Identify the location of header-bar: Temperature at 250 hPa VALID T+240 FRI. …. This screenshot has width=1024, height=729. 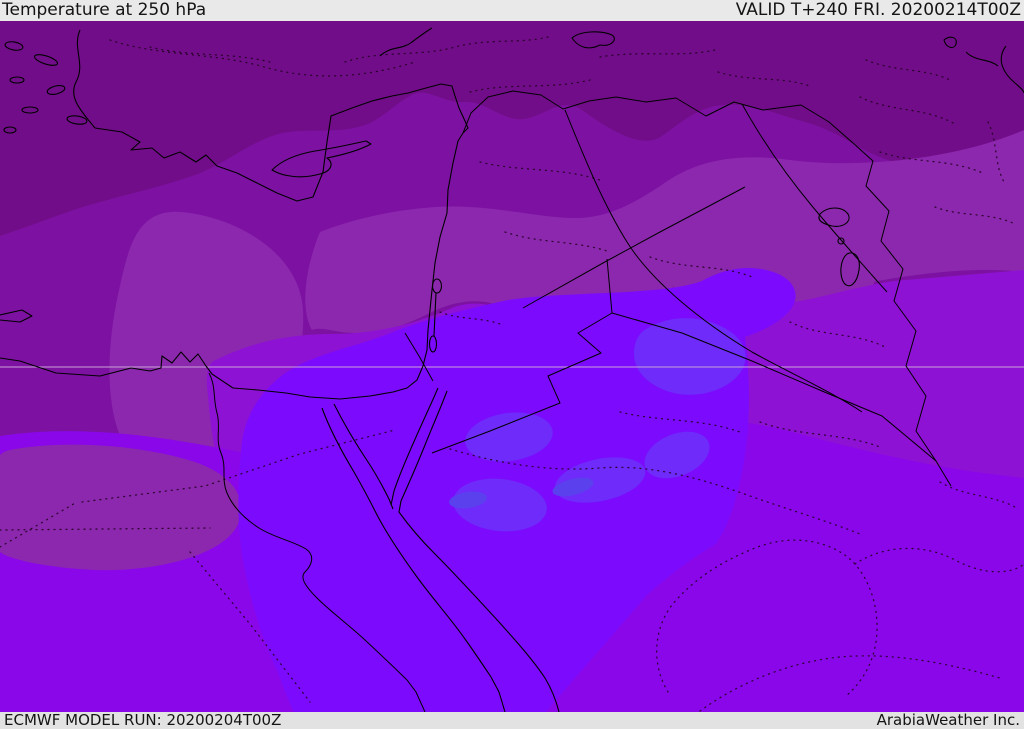
(512, 10).